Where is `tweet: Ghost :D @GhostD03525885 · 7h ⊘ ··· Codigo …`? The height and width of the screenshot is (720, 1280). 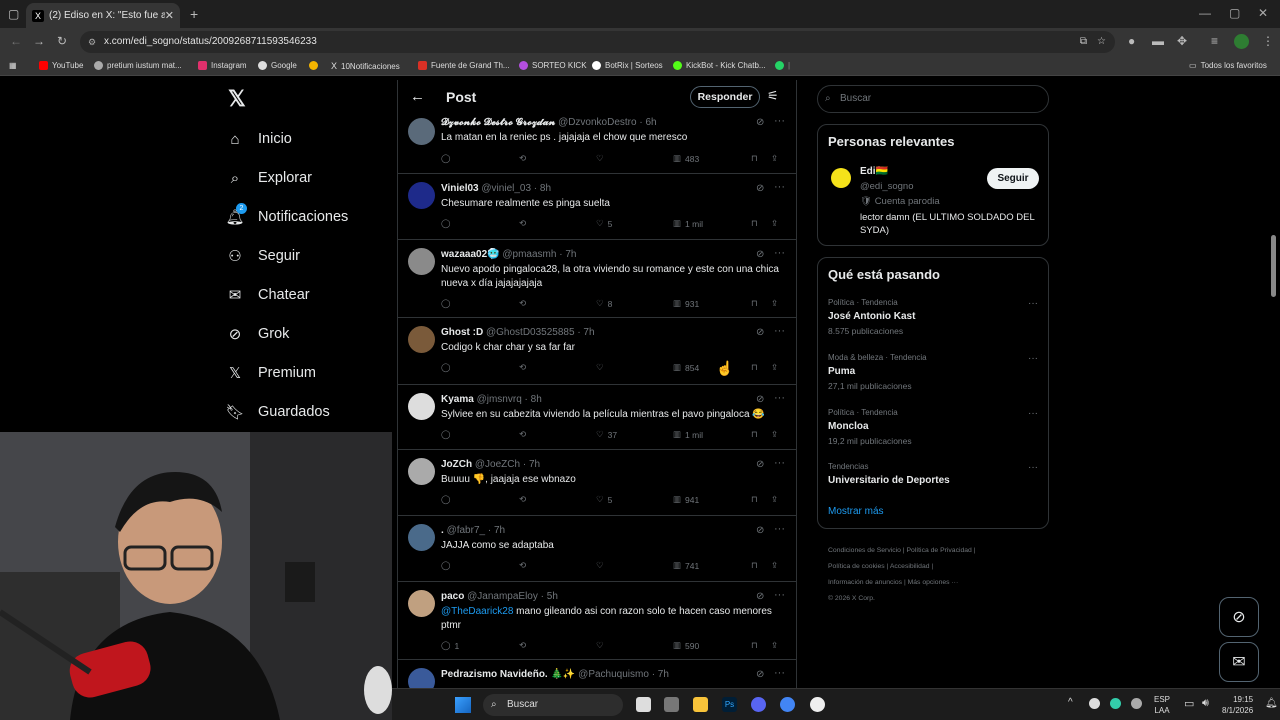 tweet: Ghost :D @GhostD03525885 · 7h ⊘ ··· Codigo … is located at coordinates (597, 351).